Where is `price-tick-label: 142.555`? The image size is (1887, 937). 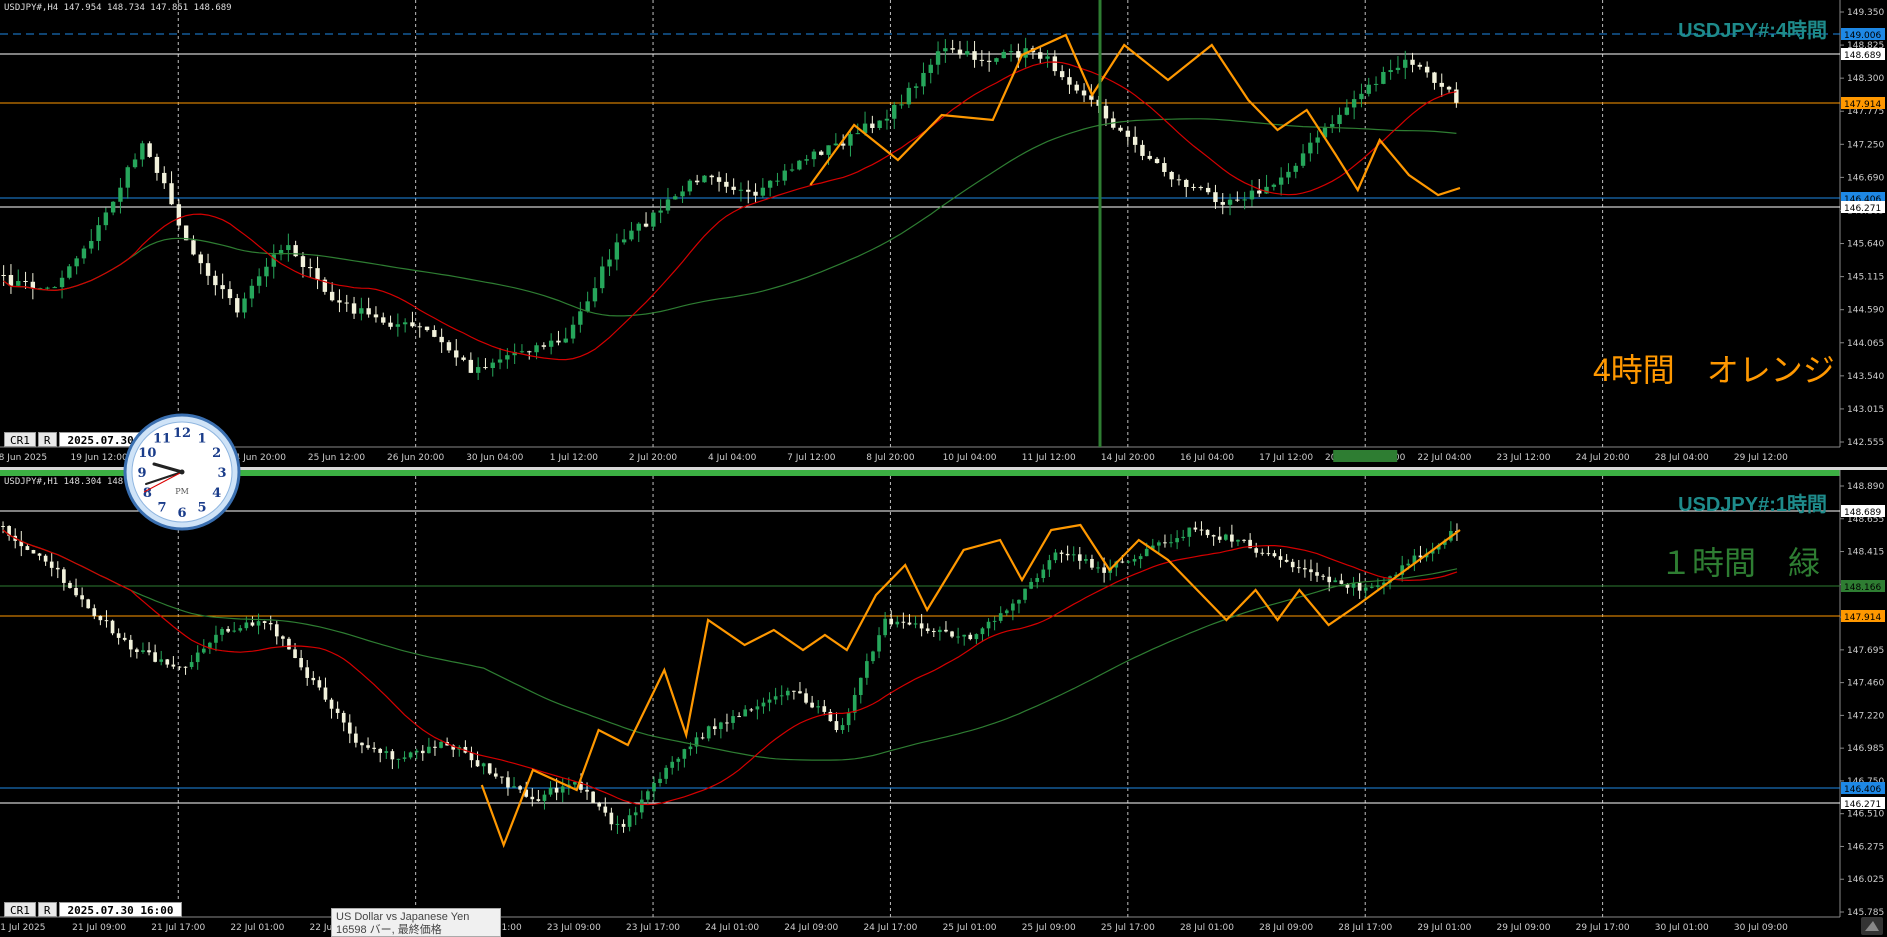 price-tick-label: 142.555 is located at coordinates (1865, 443).